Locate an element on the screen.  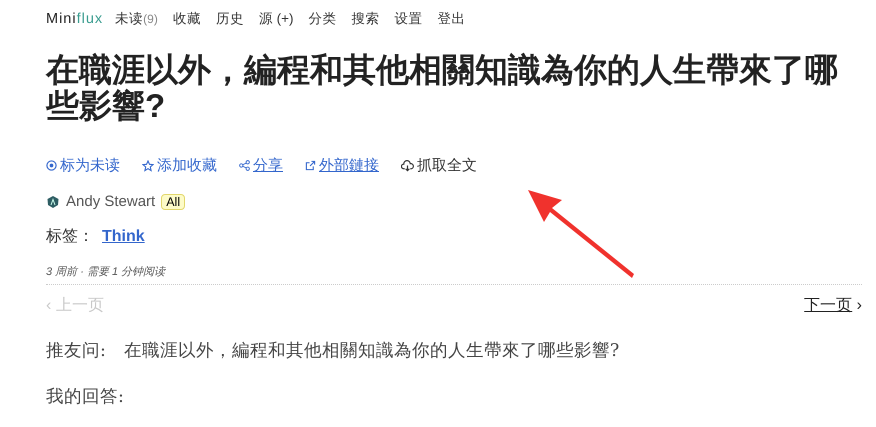
tags-label: 标签： is located at coordinates (70, 237).